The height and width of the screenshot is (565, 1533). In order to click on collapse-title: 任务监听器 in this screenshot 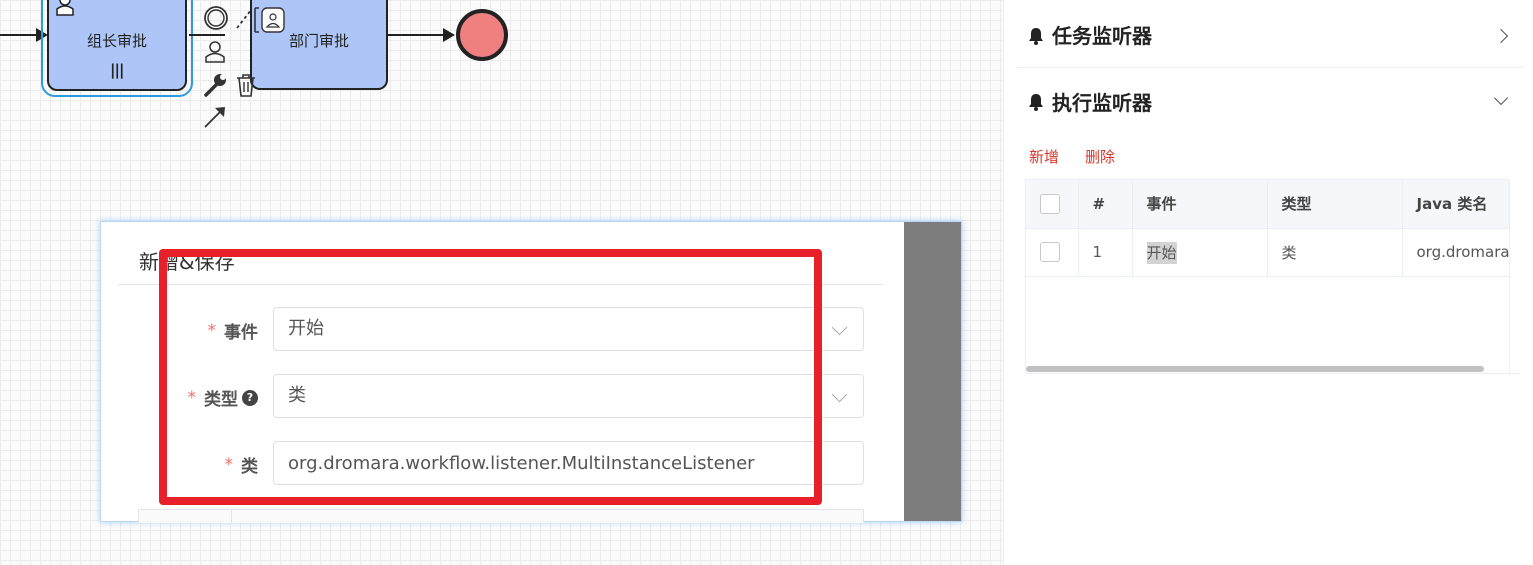, I will do `click(1090, 34)`.